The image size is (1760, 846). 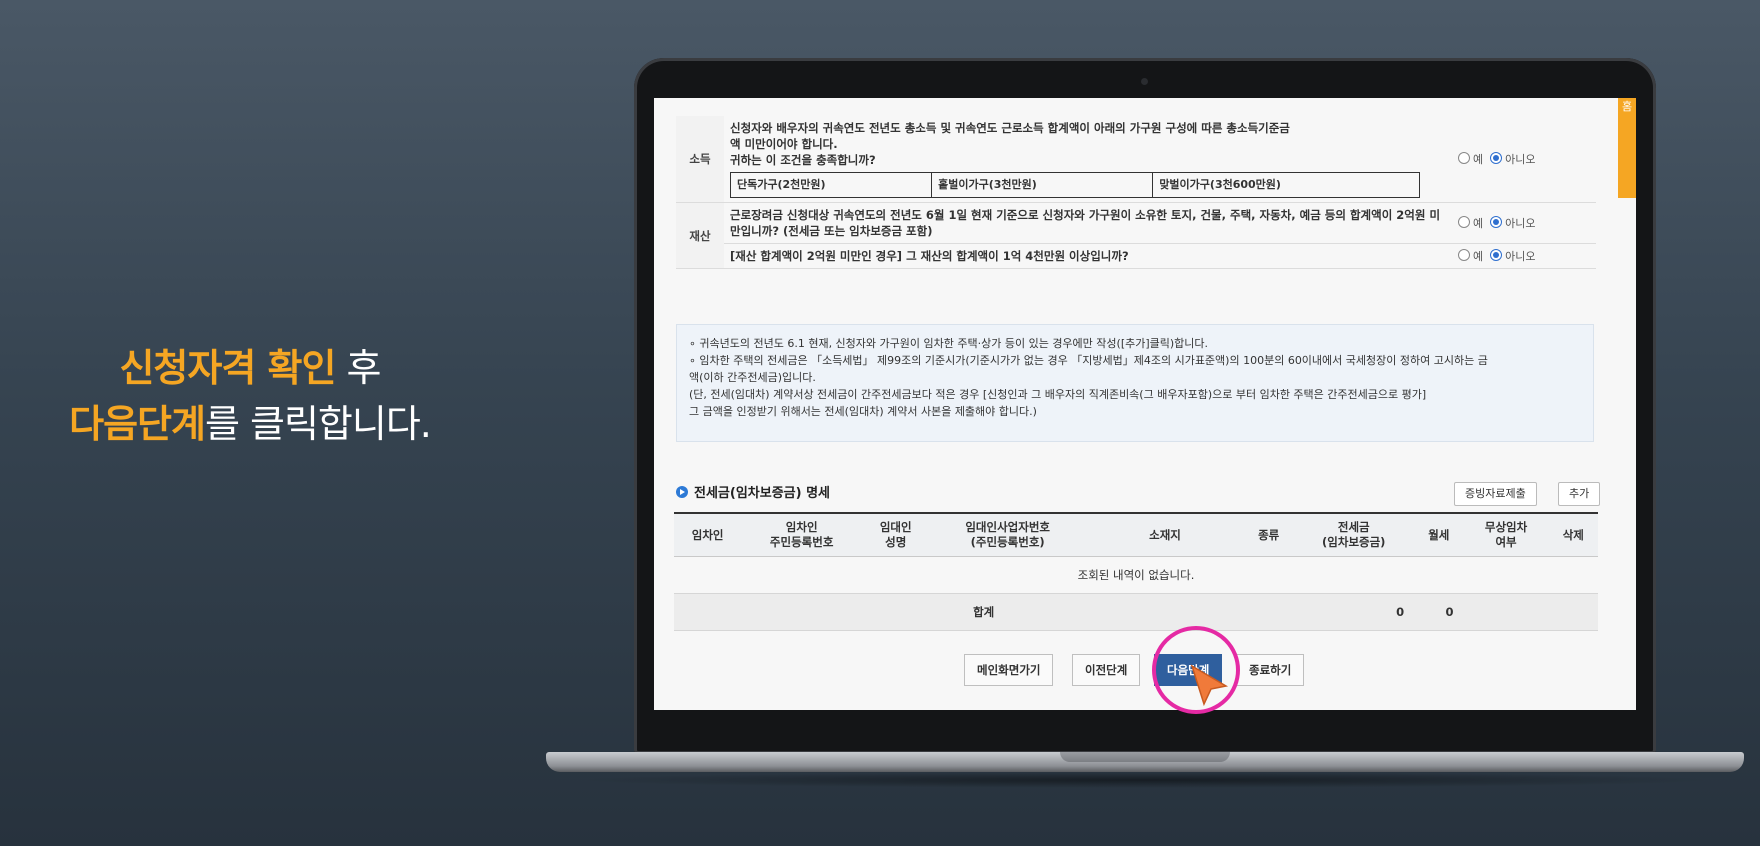 I want to click on cursor-arrow-icon, so click(x=1209, y=685).